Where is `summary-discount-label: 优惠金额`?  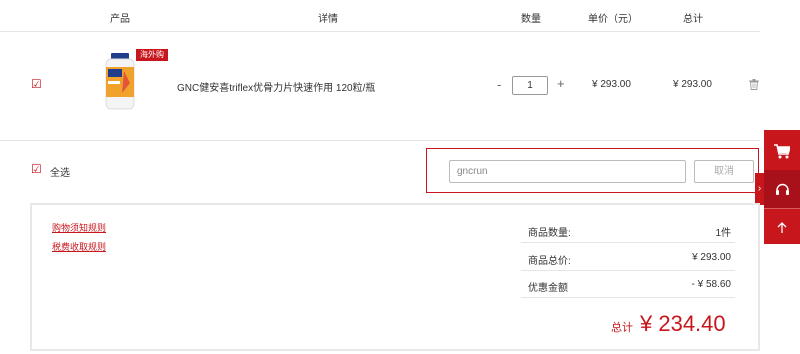
summary-discount-label: 优惠金额 is located at coordinates (548, 288).